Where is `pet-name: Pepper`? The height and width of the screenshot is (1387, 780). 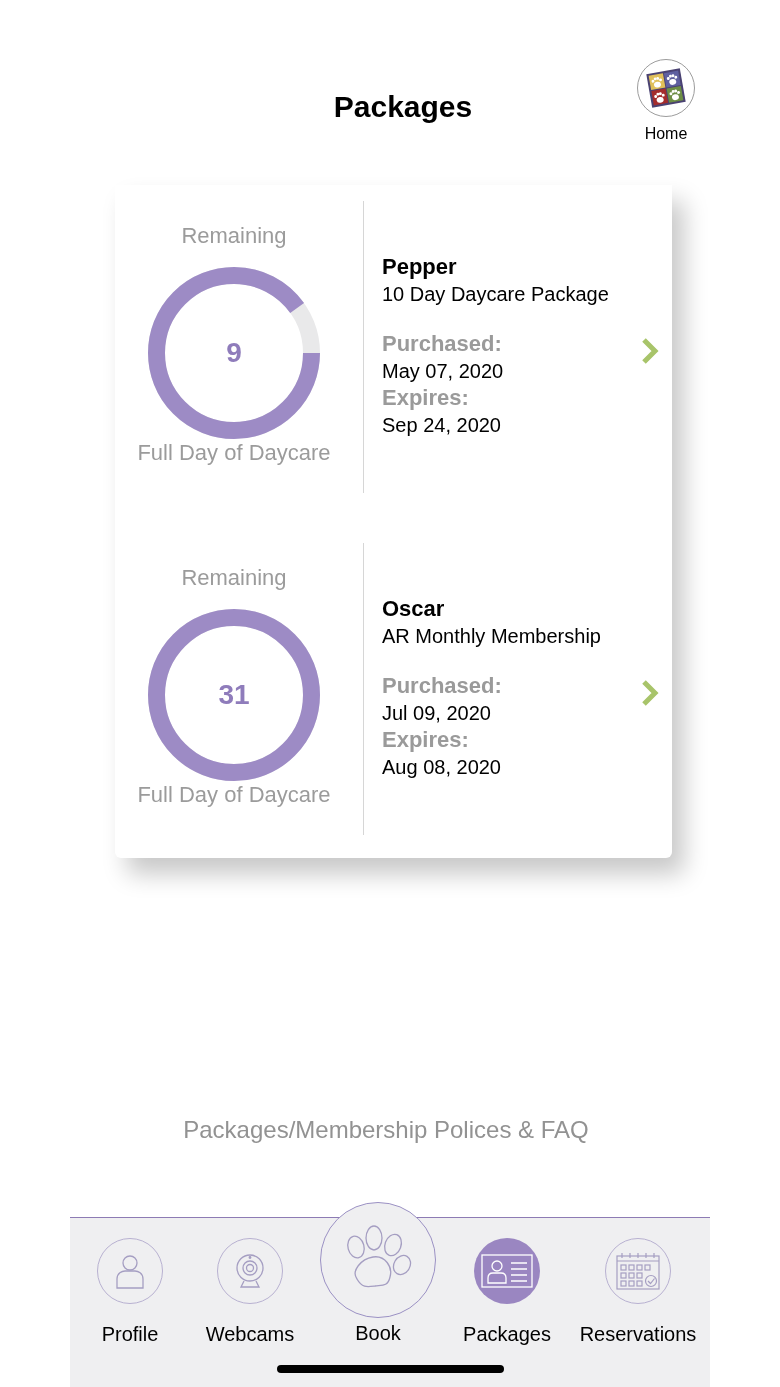 pet-name: Pepper is located at coordinates (419, 267).